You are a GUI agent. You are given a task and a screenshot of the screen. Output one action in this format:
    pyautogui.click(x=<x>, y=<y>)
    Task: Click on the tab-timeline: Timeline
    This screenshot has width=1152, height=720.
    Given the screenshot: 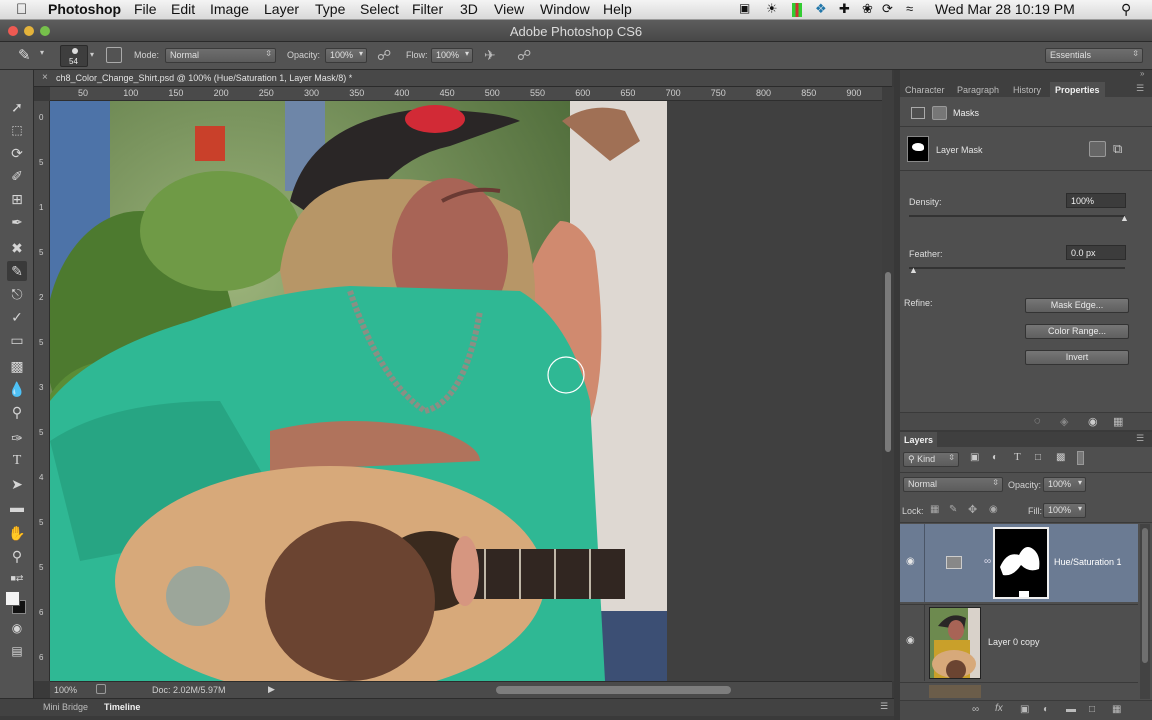 What is the action you would take?
    pyautogui.click(x=122, y=707)
    